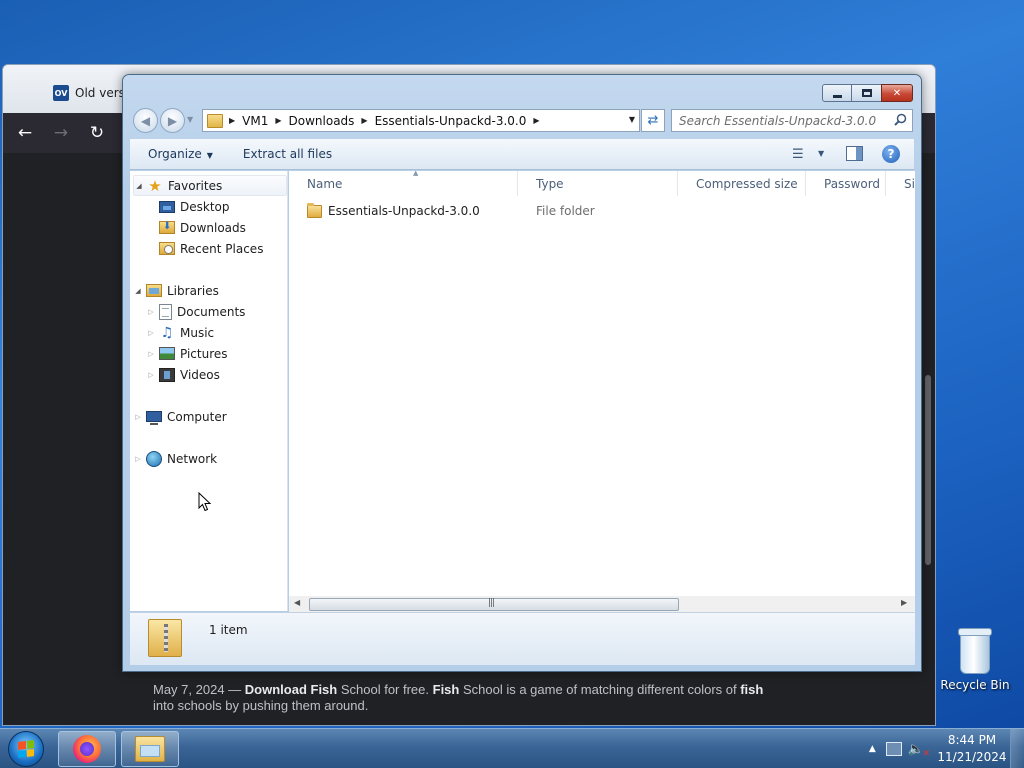 The image size is (1024, 768). I want to click on column-header-type: Type, so click(598, 183).